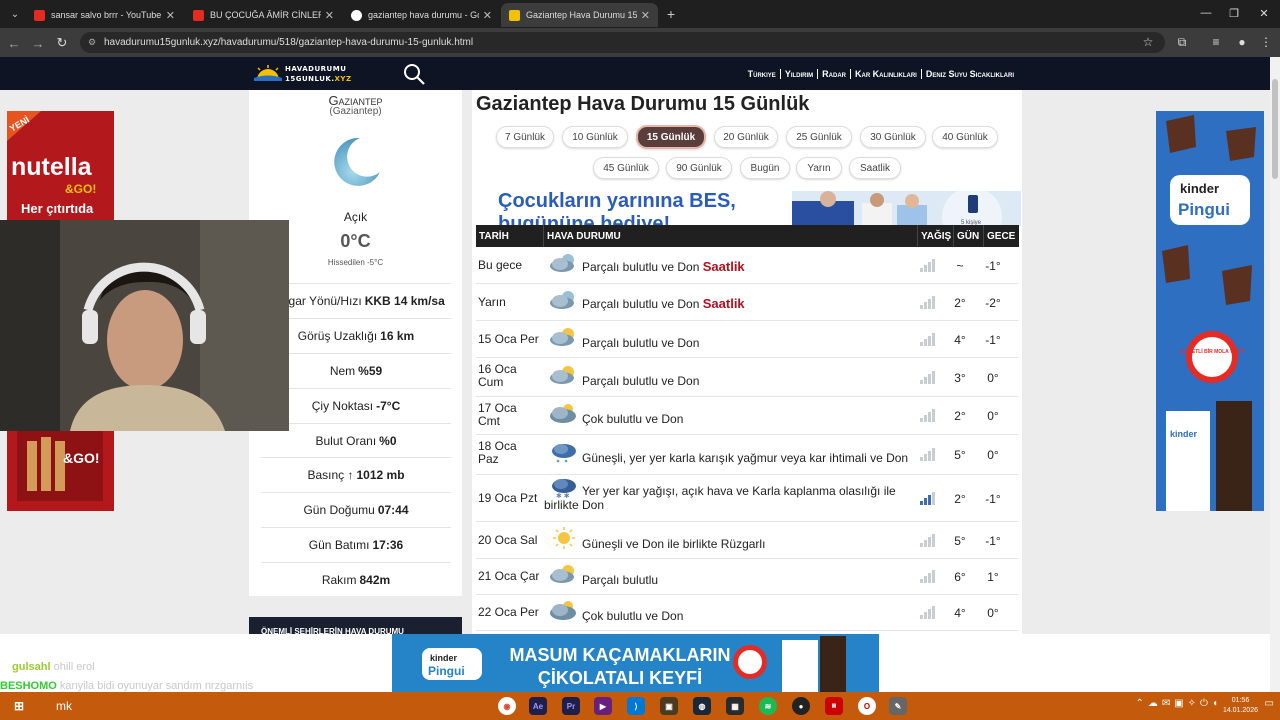  I want to click on profile-icon: ●, so click(1242, 42).